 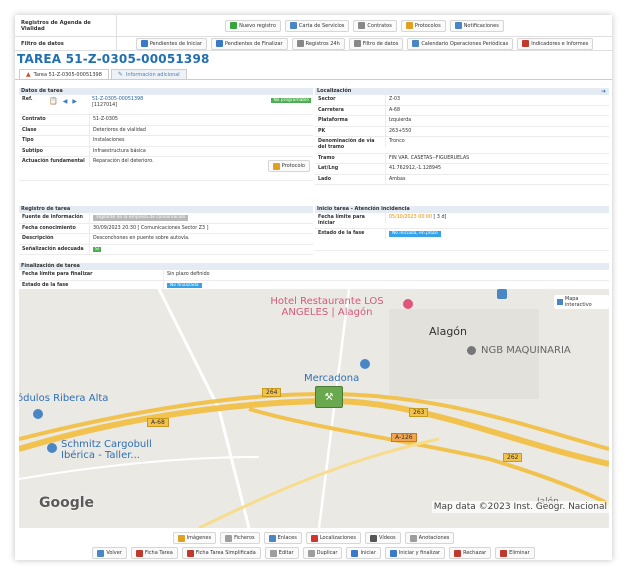 What do you see at coordinates (515, 553) in the screenshot?
I see `action-eliminar-button: Eliminar` at bounding box center [515, 553].